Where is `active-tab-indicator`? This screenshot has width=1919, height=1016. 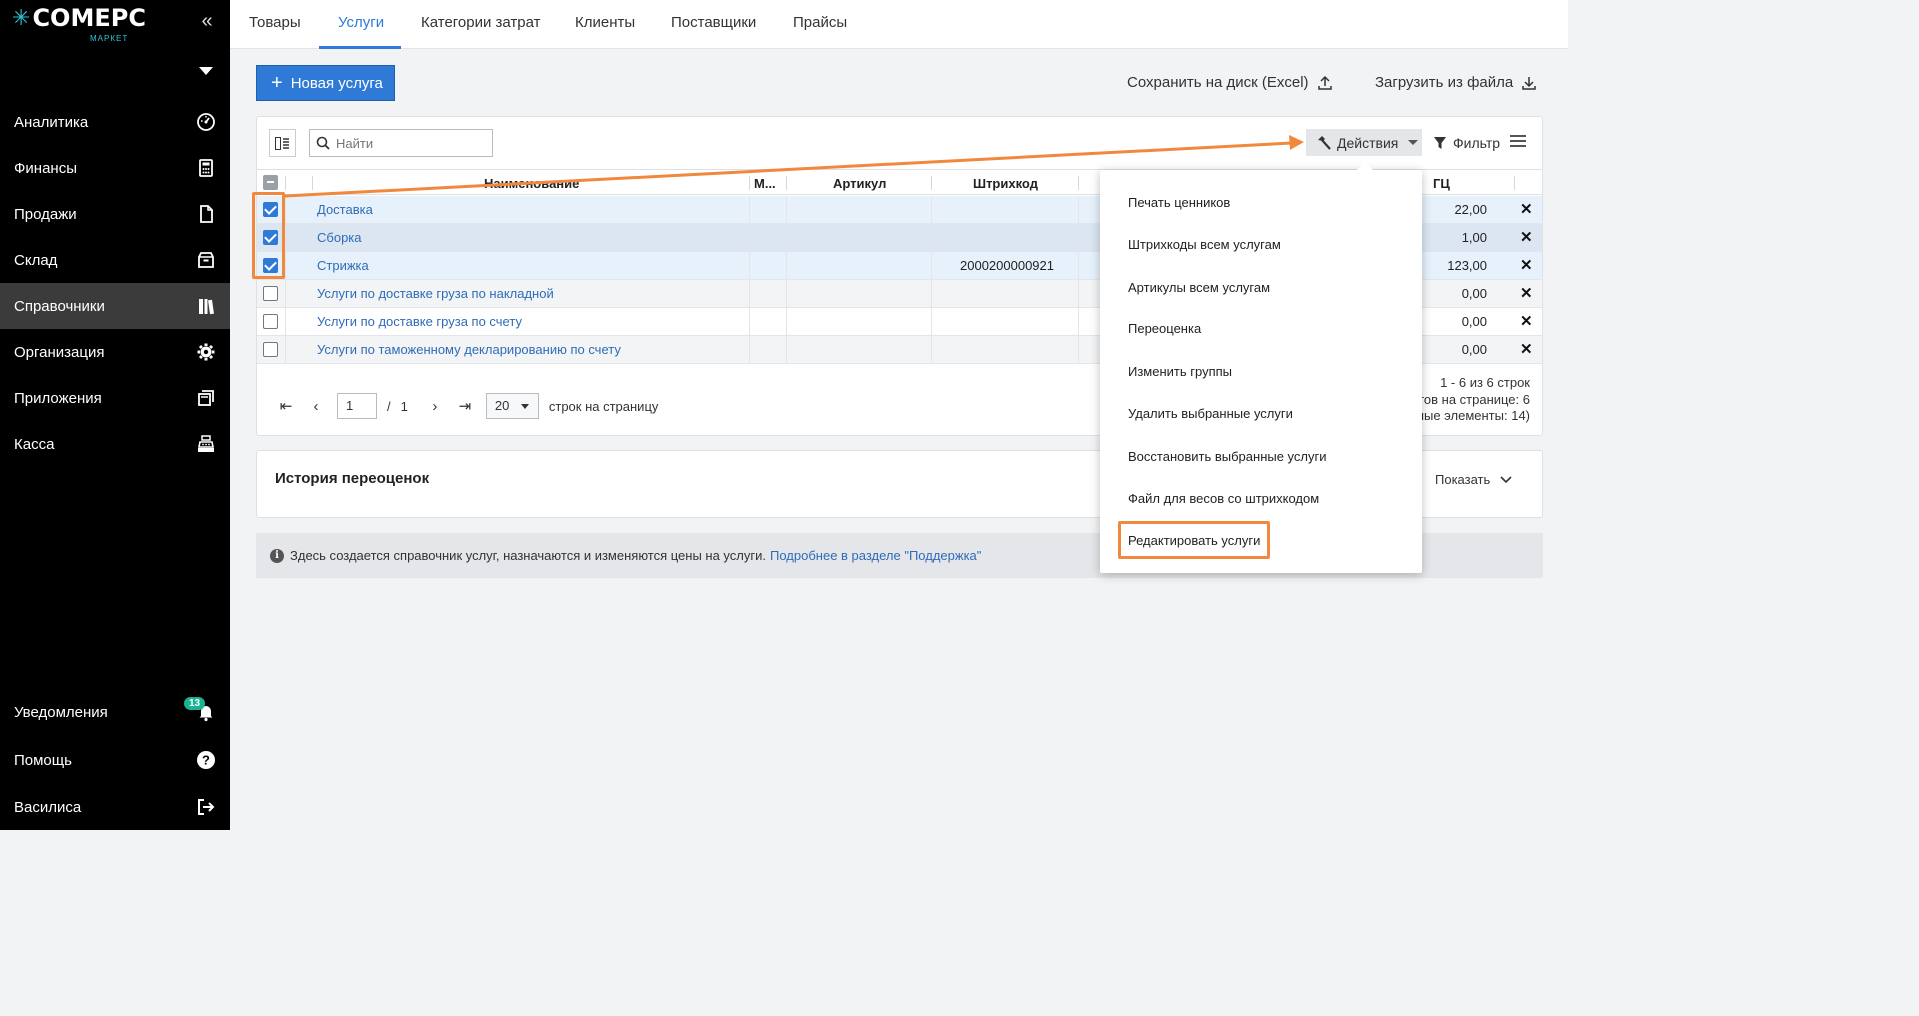
active-tab-indicator is located at coordinates (360, 47).